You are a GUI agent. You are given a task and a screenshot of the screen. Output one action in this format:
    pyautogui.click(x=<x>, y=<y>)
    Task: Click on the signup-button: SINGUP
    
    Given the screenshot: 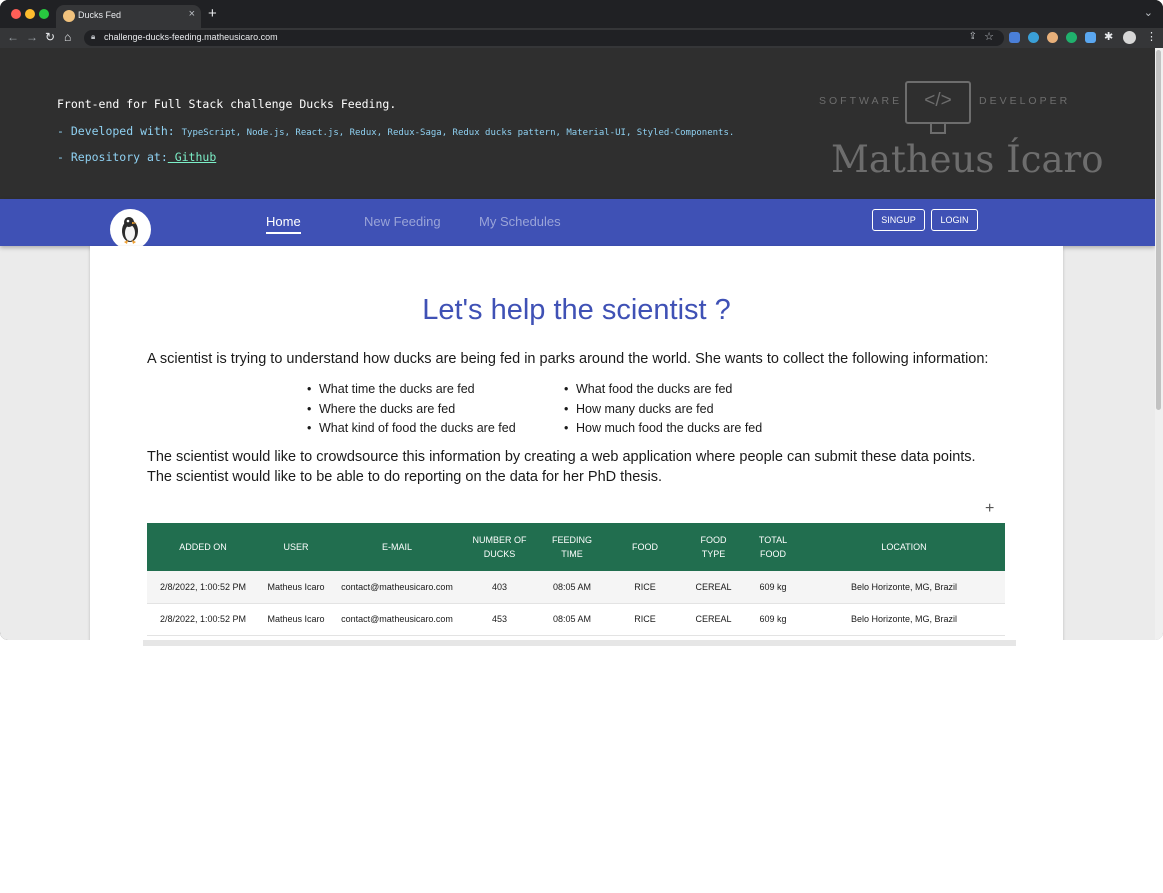 What is the action you would take?
    pyautogui.click(x=898, y=220)
    